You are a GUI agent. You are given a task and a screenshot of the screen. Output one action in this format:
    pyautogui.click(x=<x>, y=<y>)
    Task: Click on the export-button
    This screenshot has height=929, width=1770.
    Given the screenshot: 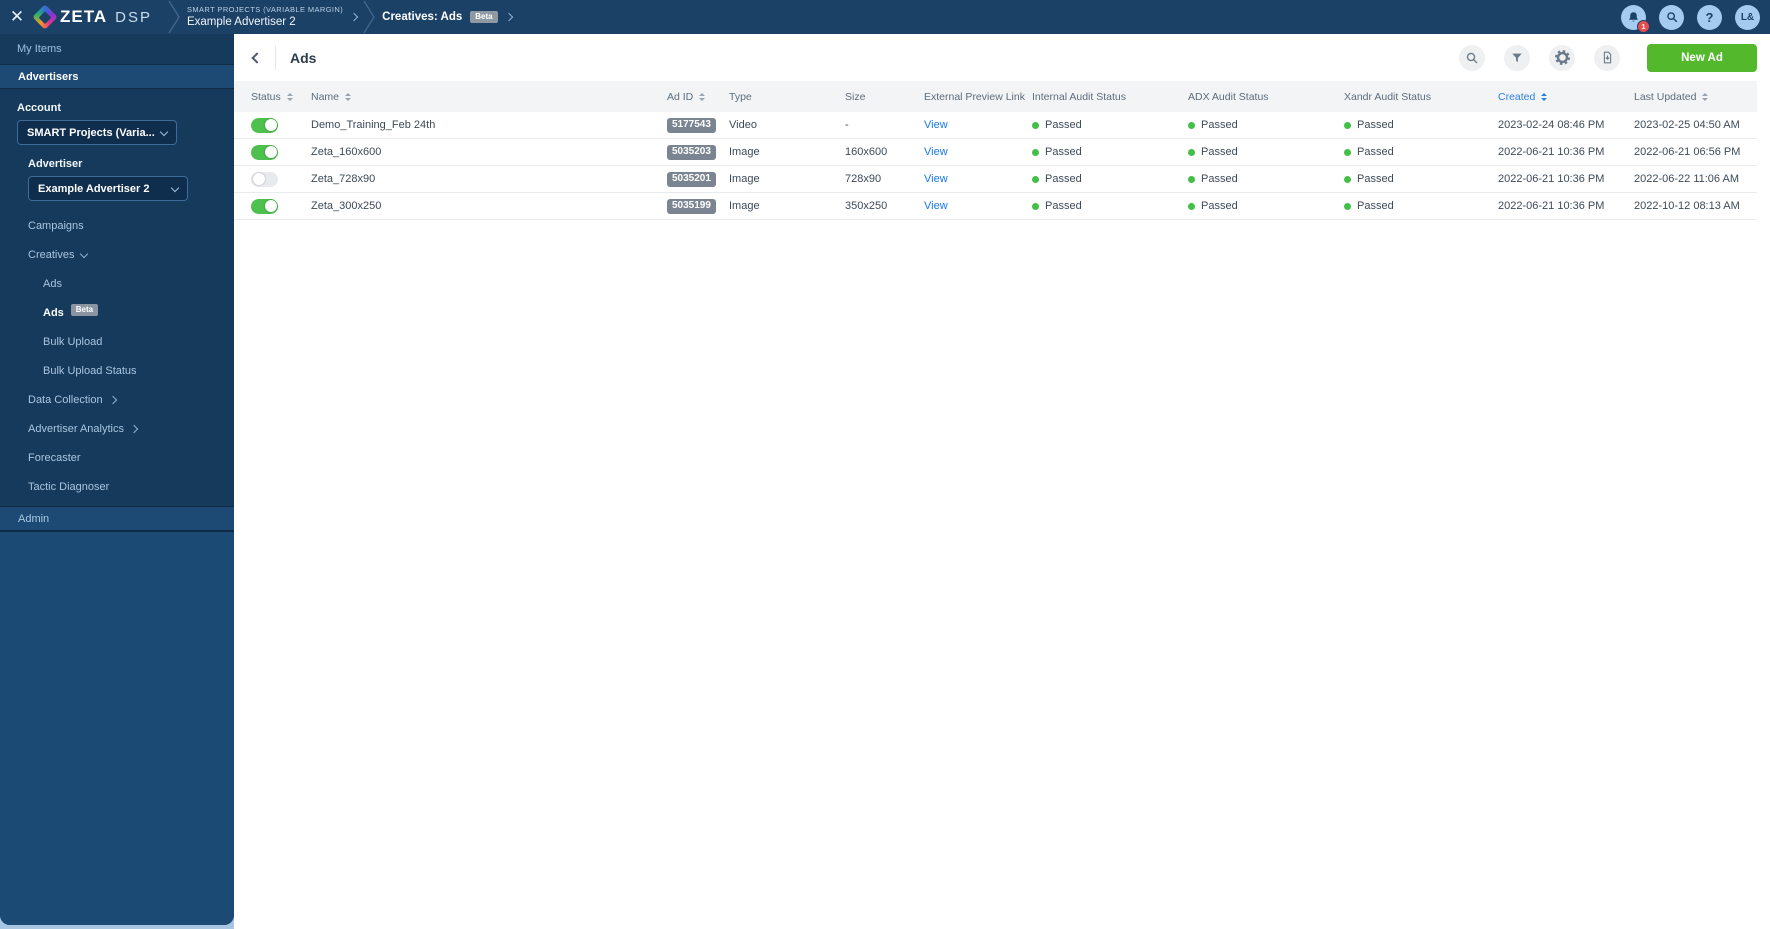 What is the action you would take?
    pyautogui.click(x=1607, y=57)
    